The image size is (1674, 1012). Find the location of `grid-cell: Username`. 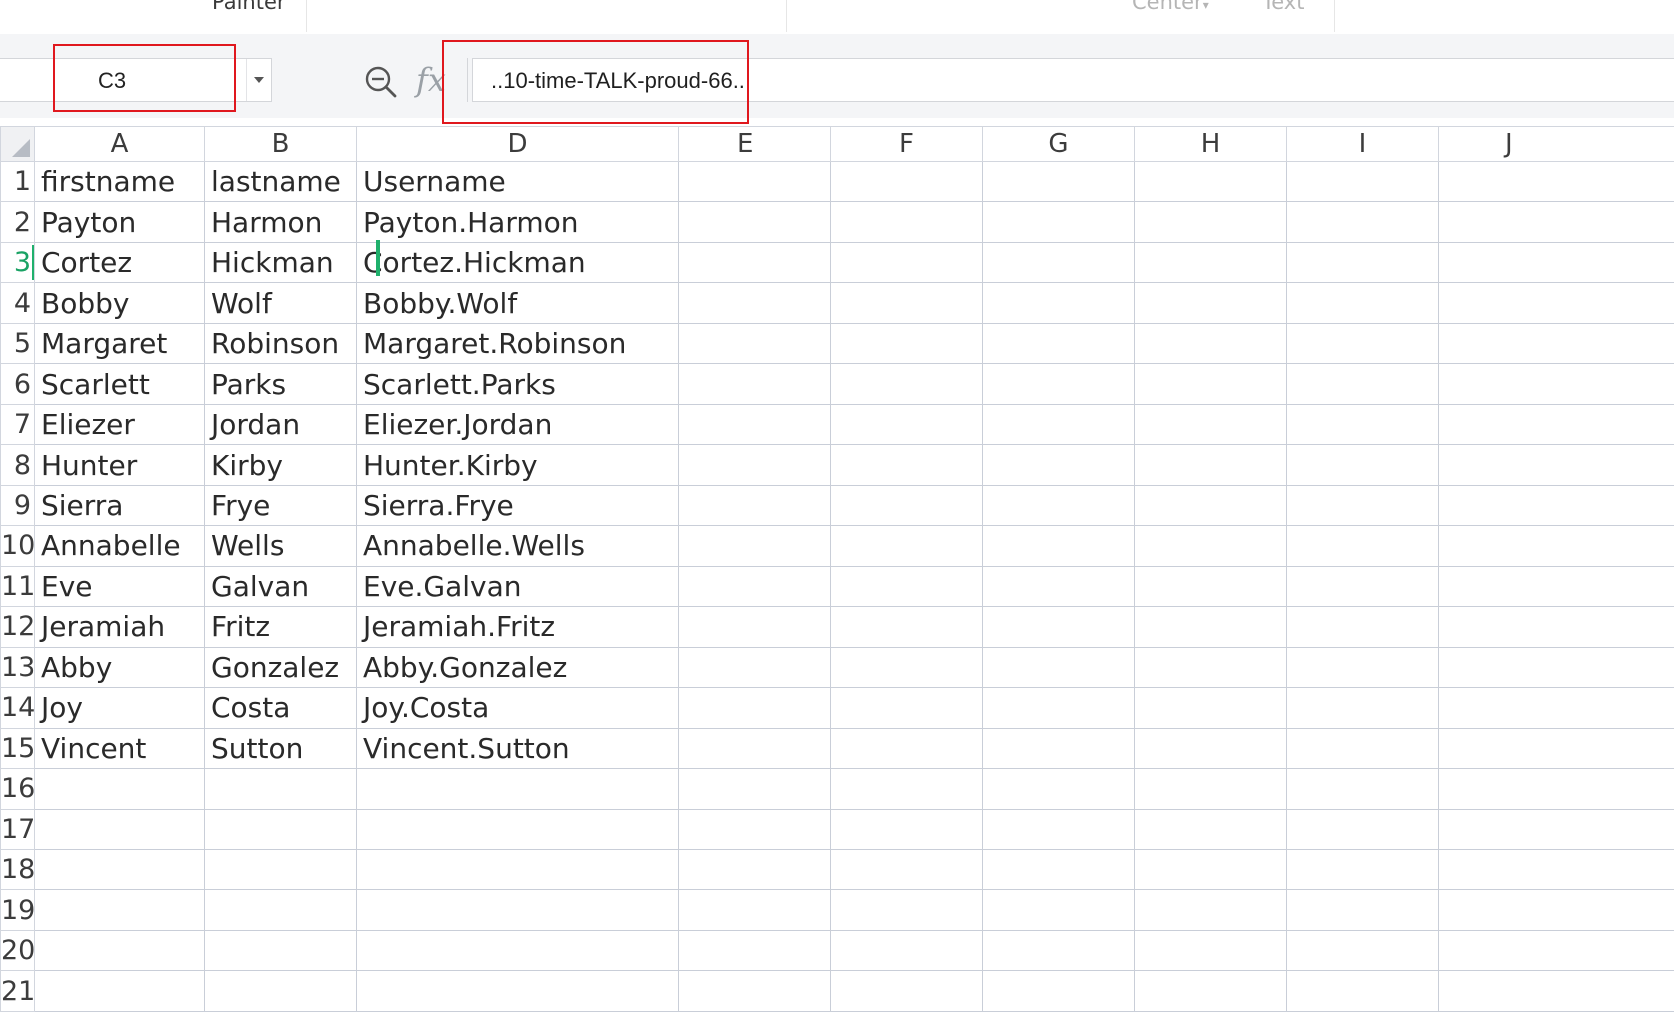

grid-cell: Username is located at coordinates (517, 181).